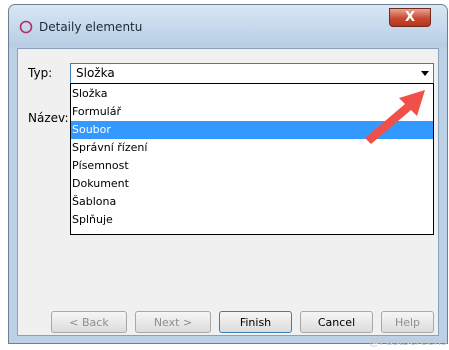 This screenshot has width=449, height=350. Describe the element at coordinates (252, 73) in the screenshot. I see `typ-combobox: Složka` at that location.